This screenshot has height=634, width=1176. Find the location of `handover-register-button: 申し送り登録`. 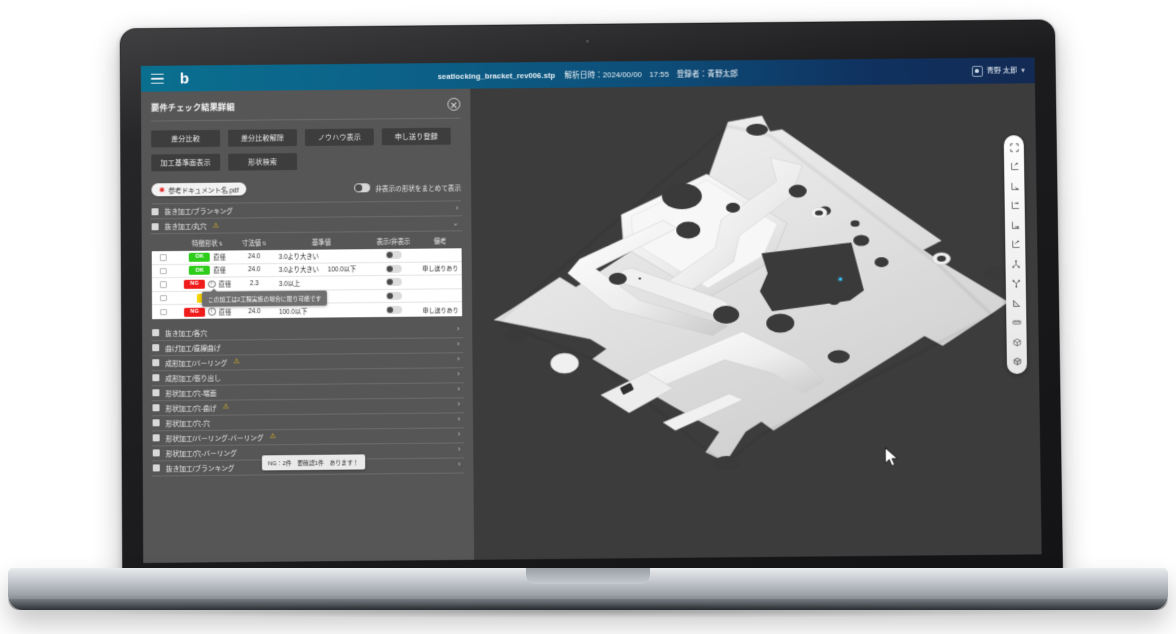

handover-register-button: 申し送り登録 is located at coordinates (416, 136).